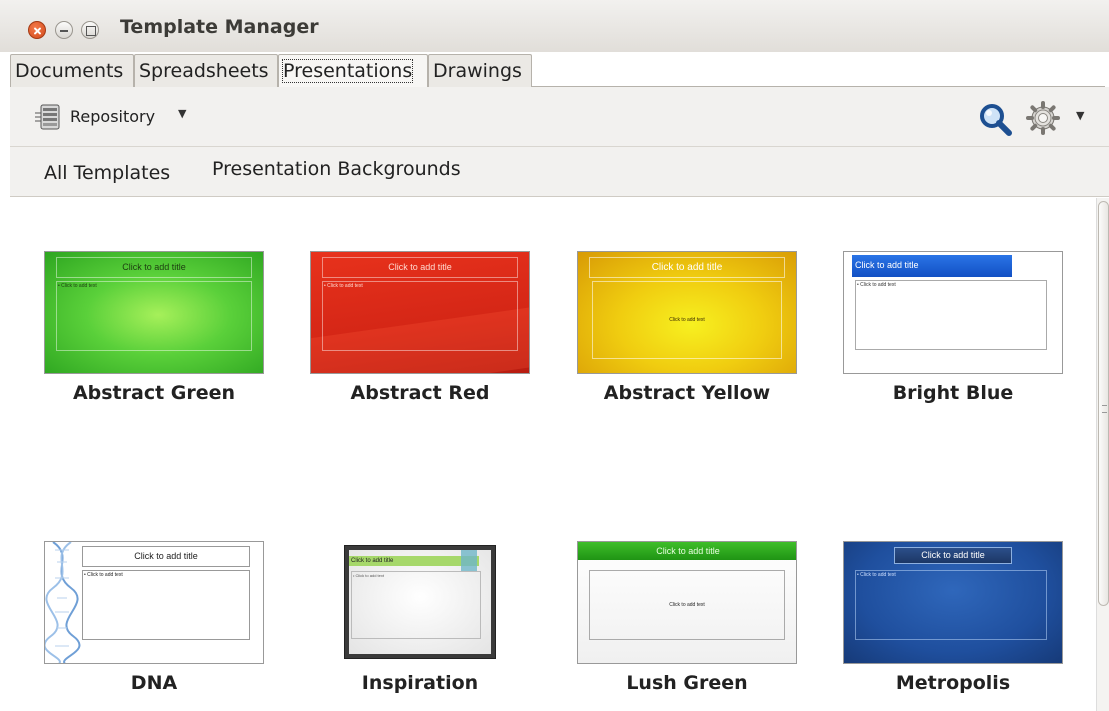 The width and height of the screenshot is (1109, 711). I want to click on vertical-scrollbar, so click(1102, 454).